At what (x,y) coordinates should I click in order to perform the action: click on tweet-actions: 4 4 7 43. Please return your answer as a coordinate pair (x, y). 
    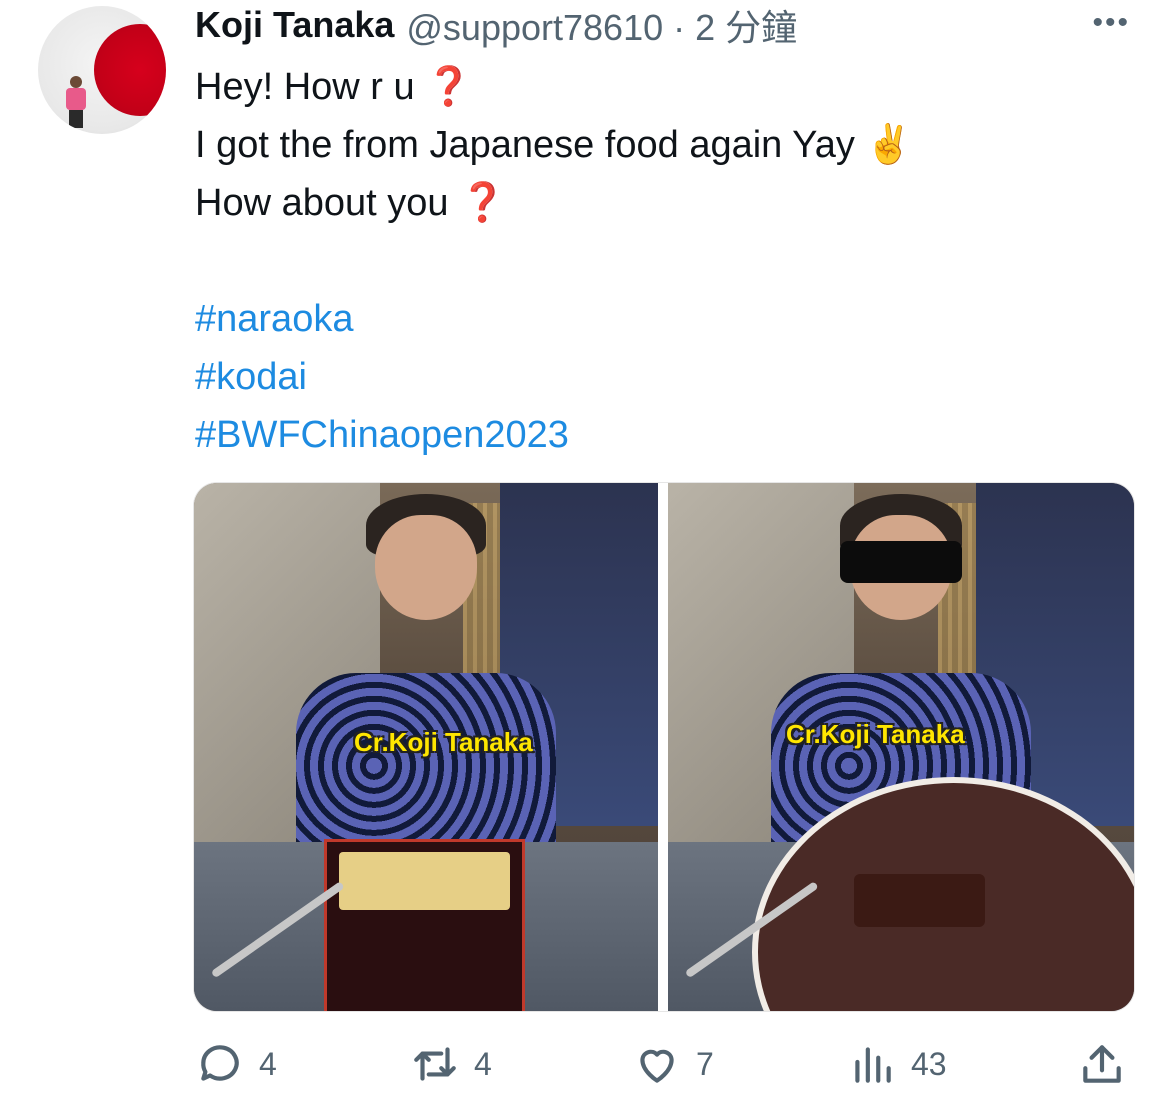
    Looking at the image, I should click on (665, 1064).